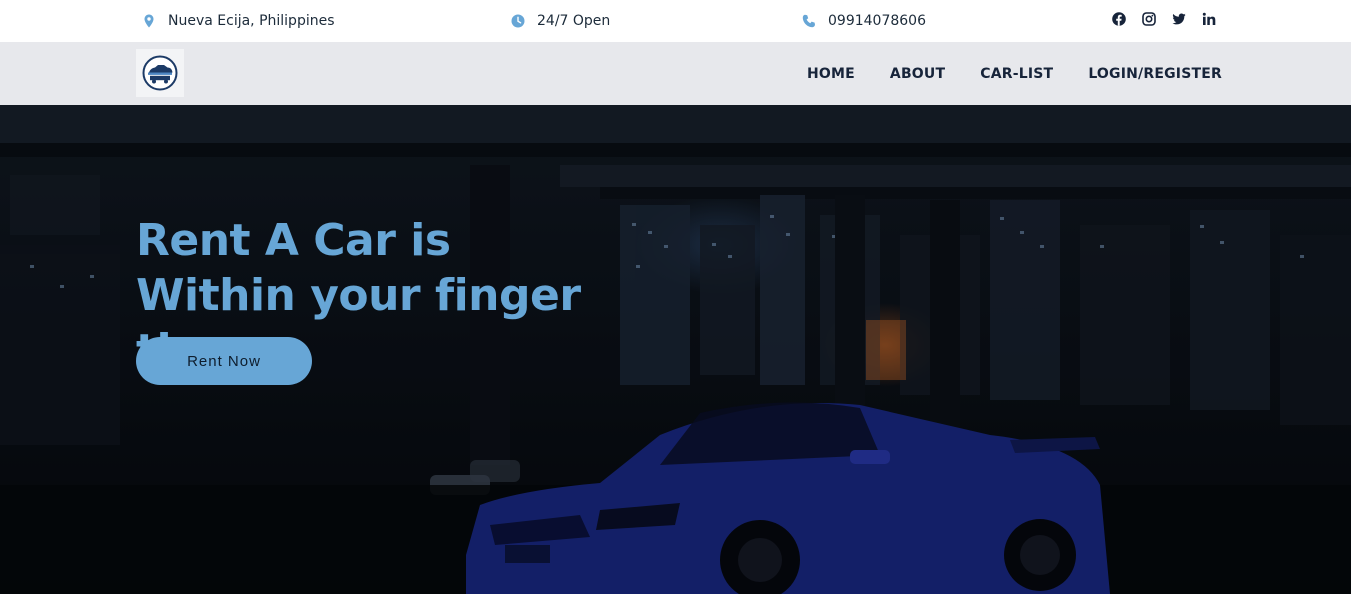  I want to click on instagram-icon, so click(1149, 19).